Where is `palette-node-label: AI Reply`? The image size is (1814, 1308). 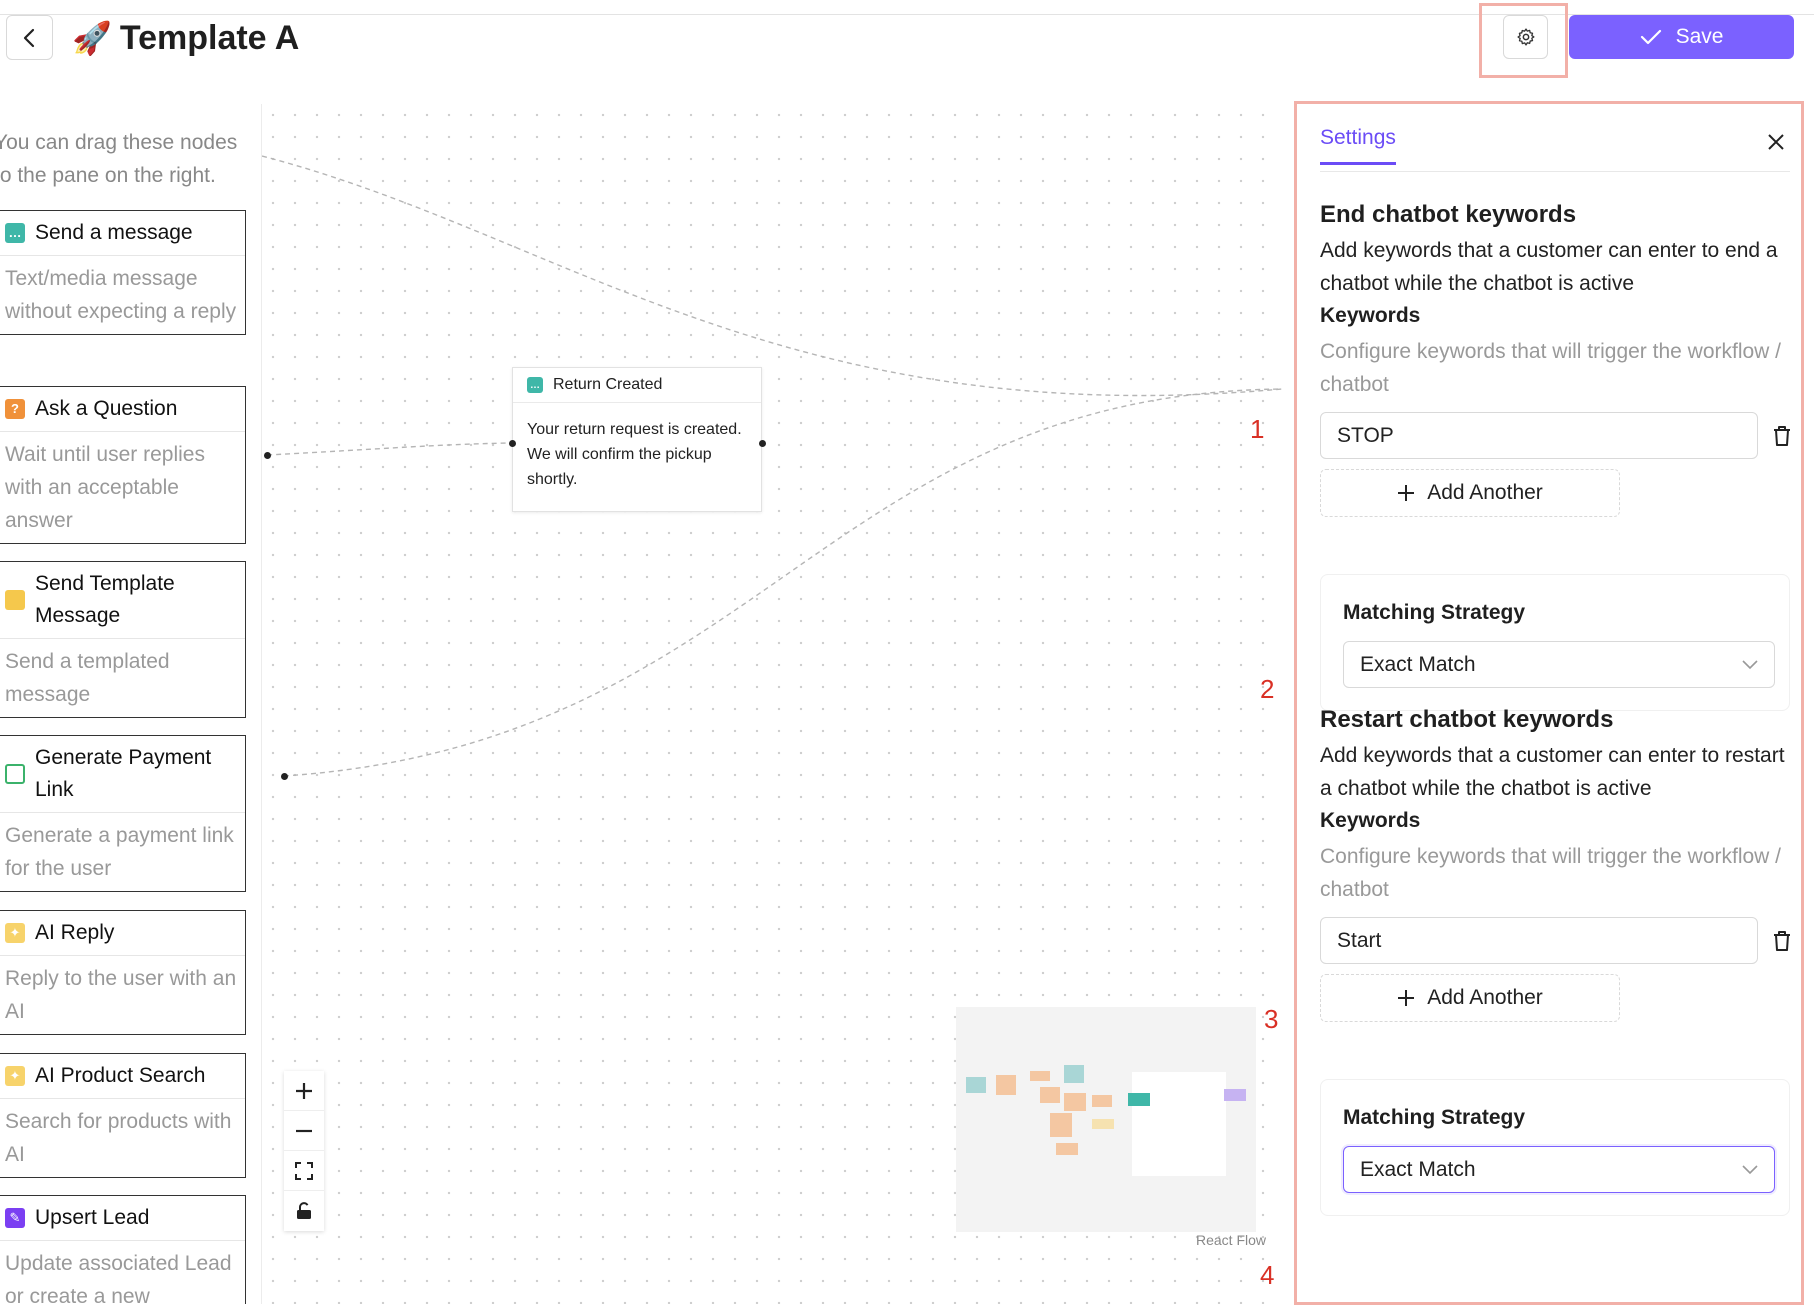
palette-node-label: AI Reply is located at coordinates (75, 932).